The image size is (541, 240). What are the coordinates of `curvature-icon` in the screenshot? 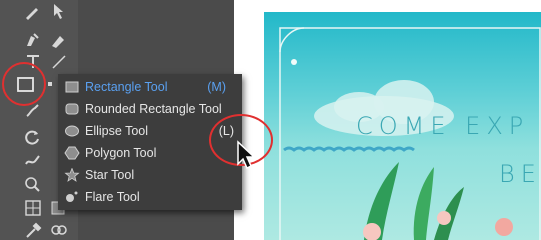 It's located at (59, 40).